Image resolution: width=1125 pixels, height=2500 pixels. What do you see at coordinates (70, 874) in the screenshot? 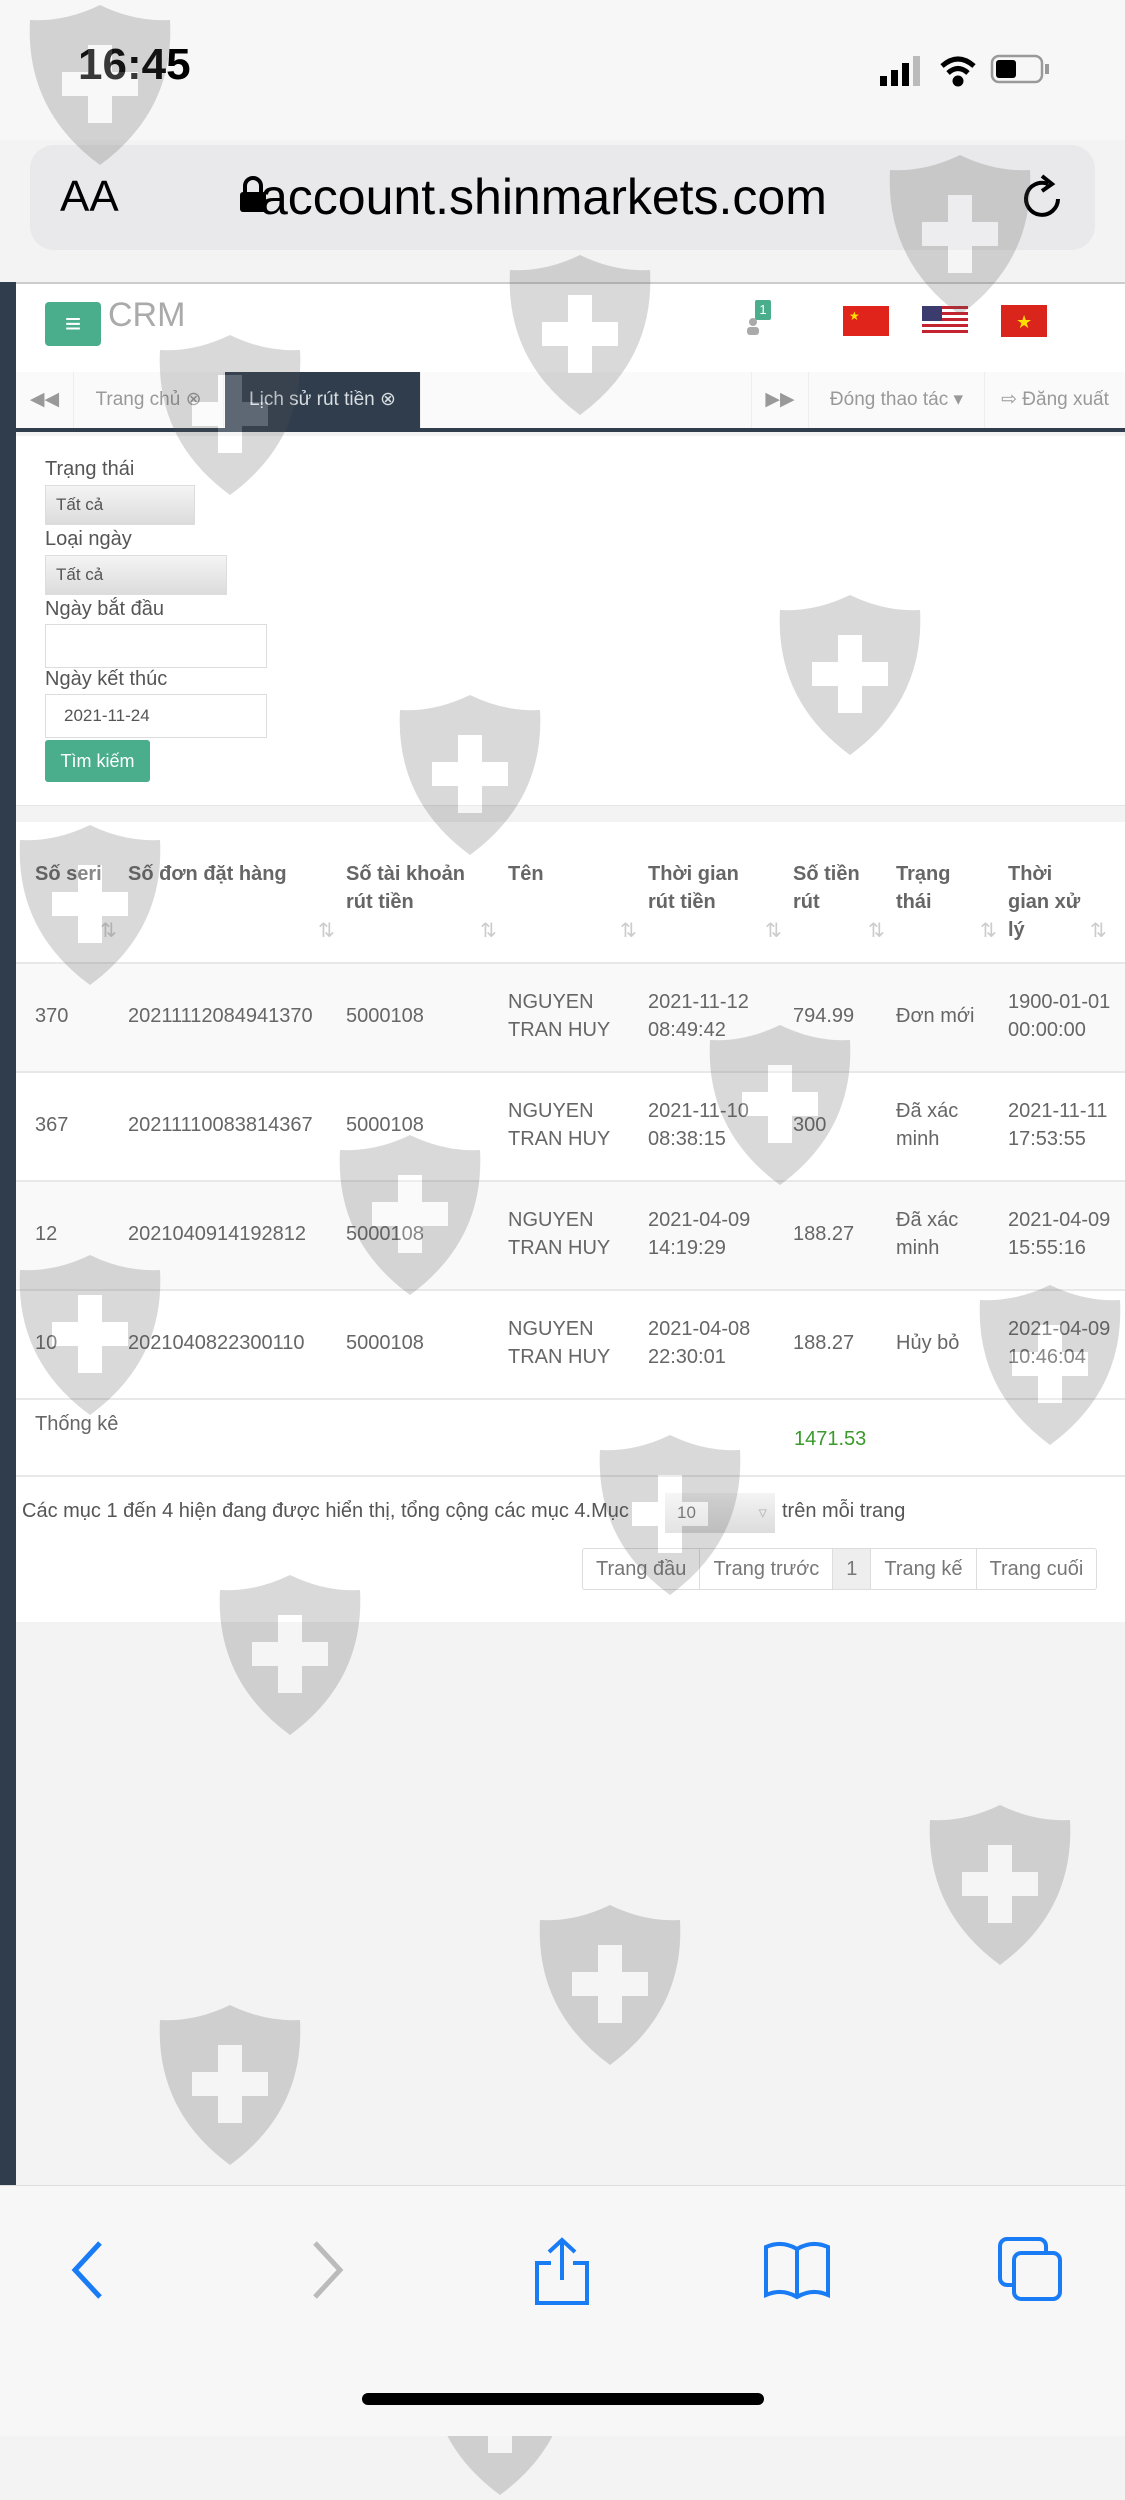
I see `column-header: Số seri` at bounding box center [70, 874].